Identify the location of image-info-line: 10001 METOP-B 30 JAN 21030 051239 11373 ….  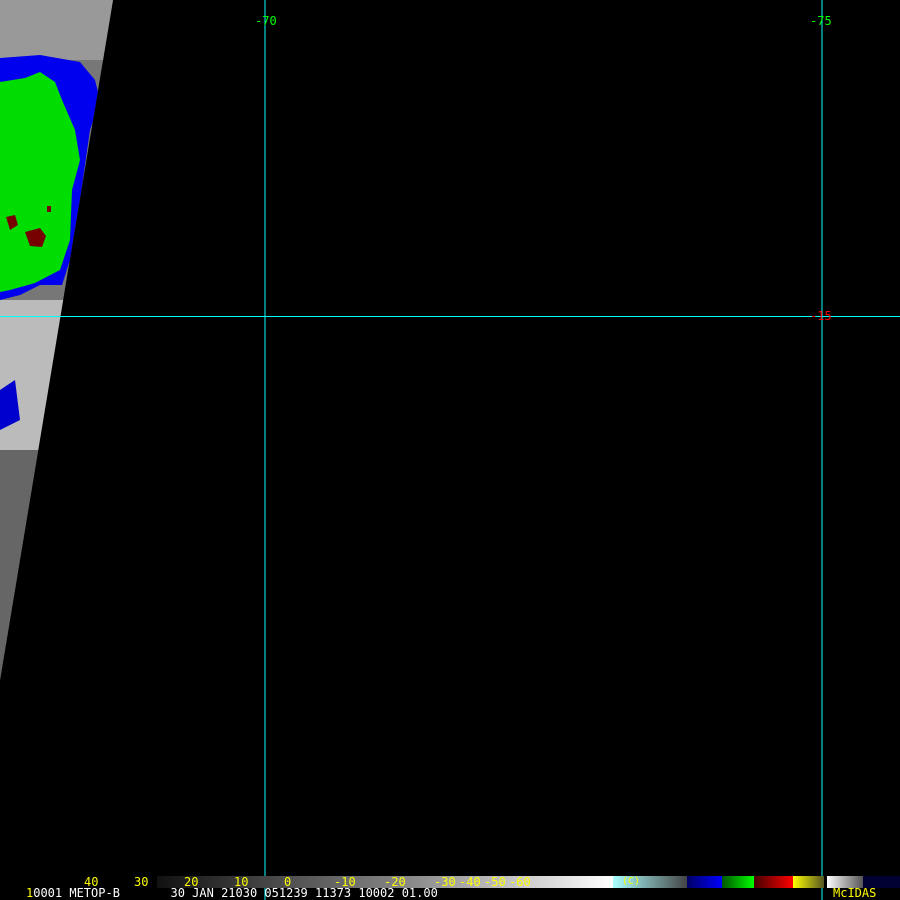
(232, 893).